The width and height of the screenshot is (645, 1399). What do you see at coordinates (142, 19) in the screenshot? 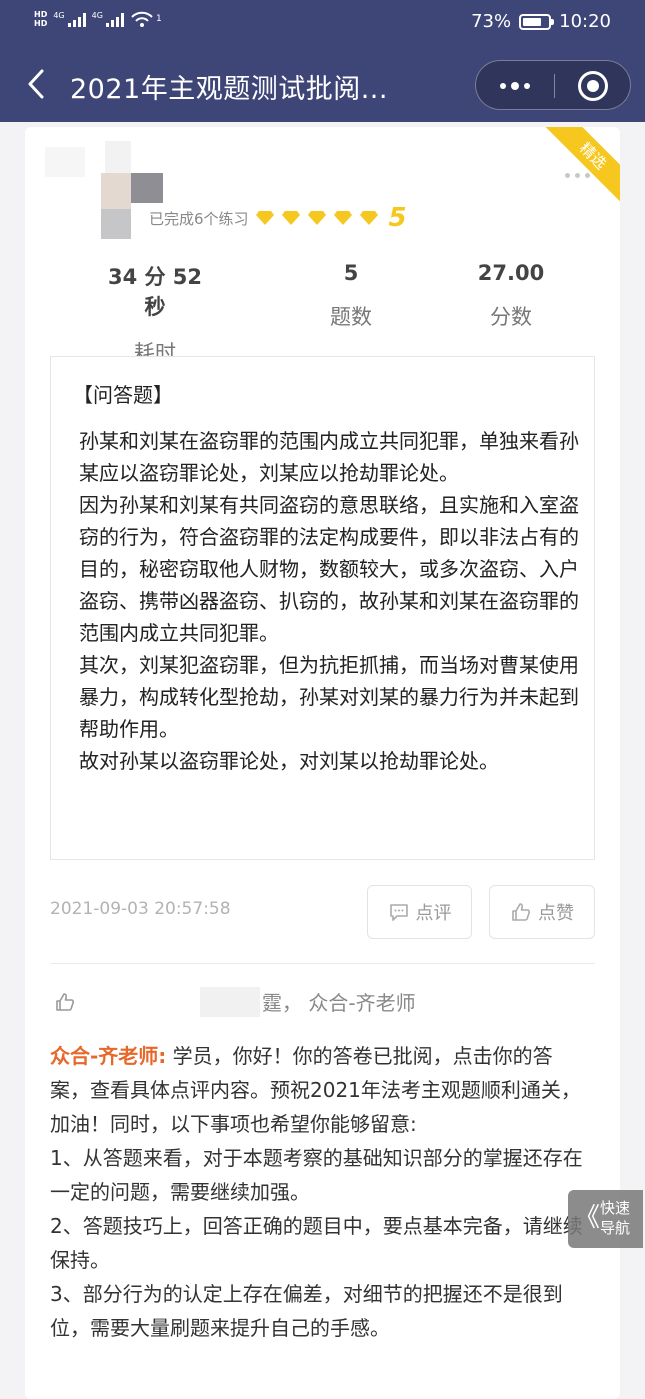
I see `wifi-icon` at bounding box center [142, 19].